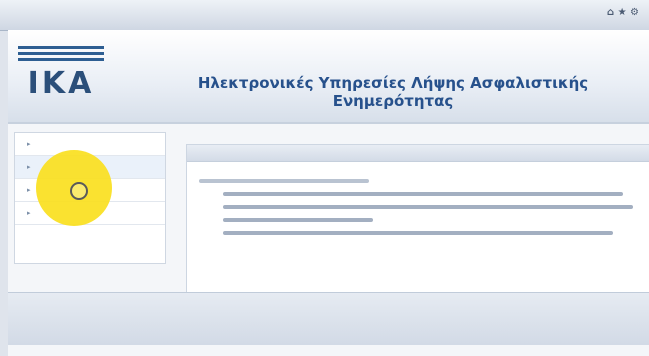  I want to click on window-controls: ⌂ ★ ⚙, so click(623, 12).